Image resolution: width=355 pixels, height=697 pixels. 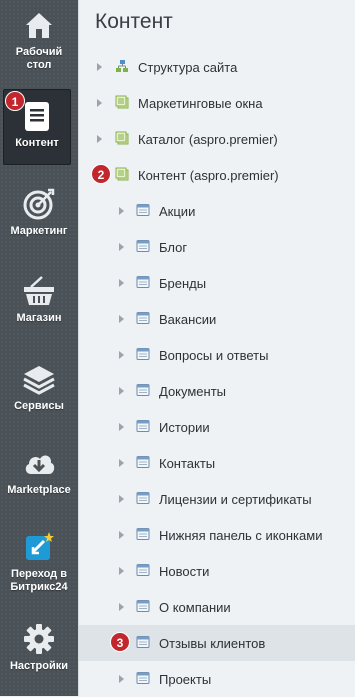 I want to click on rail-item-services: Сервисы, so click(x=39, y=387).